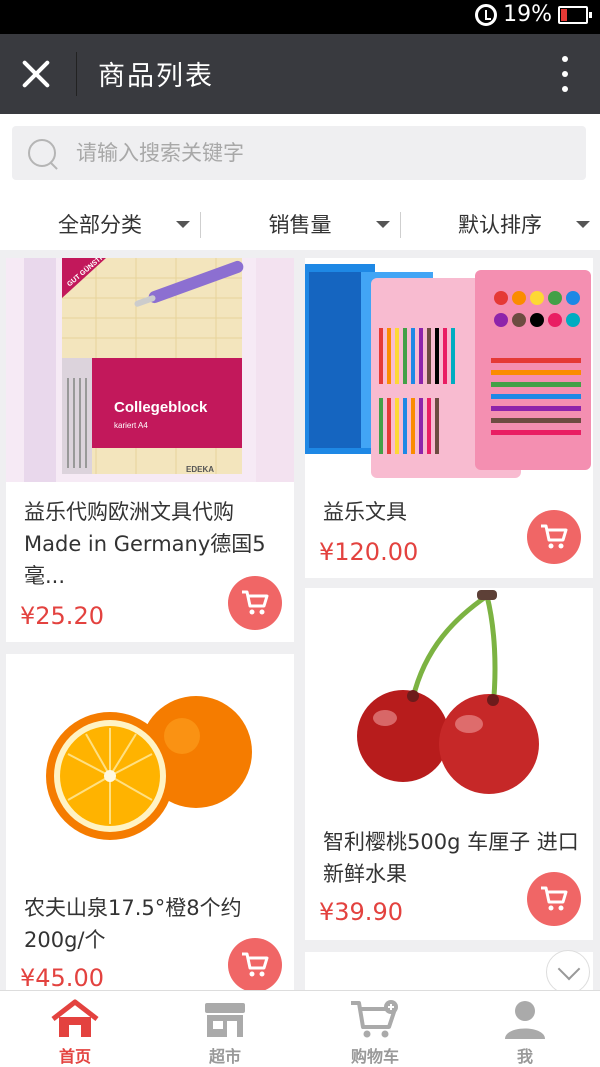 This screenshot has height=1067, width=600. What do you see at coordinates (36, 74) in the screenshot?
I see `close-icon` at bounding box center [36, 74].